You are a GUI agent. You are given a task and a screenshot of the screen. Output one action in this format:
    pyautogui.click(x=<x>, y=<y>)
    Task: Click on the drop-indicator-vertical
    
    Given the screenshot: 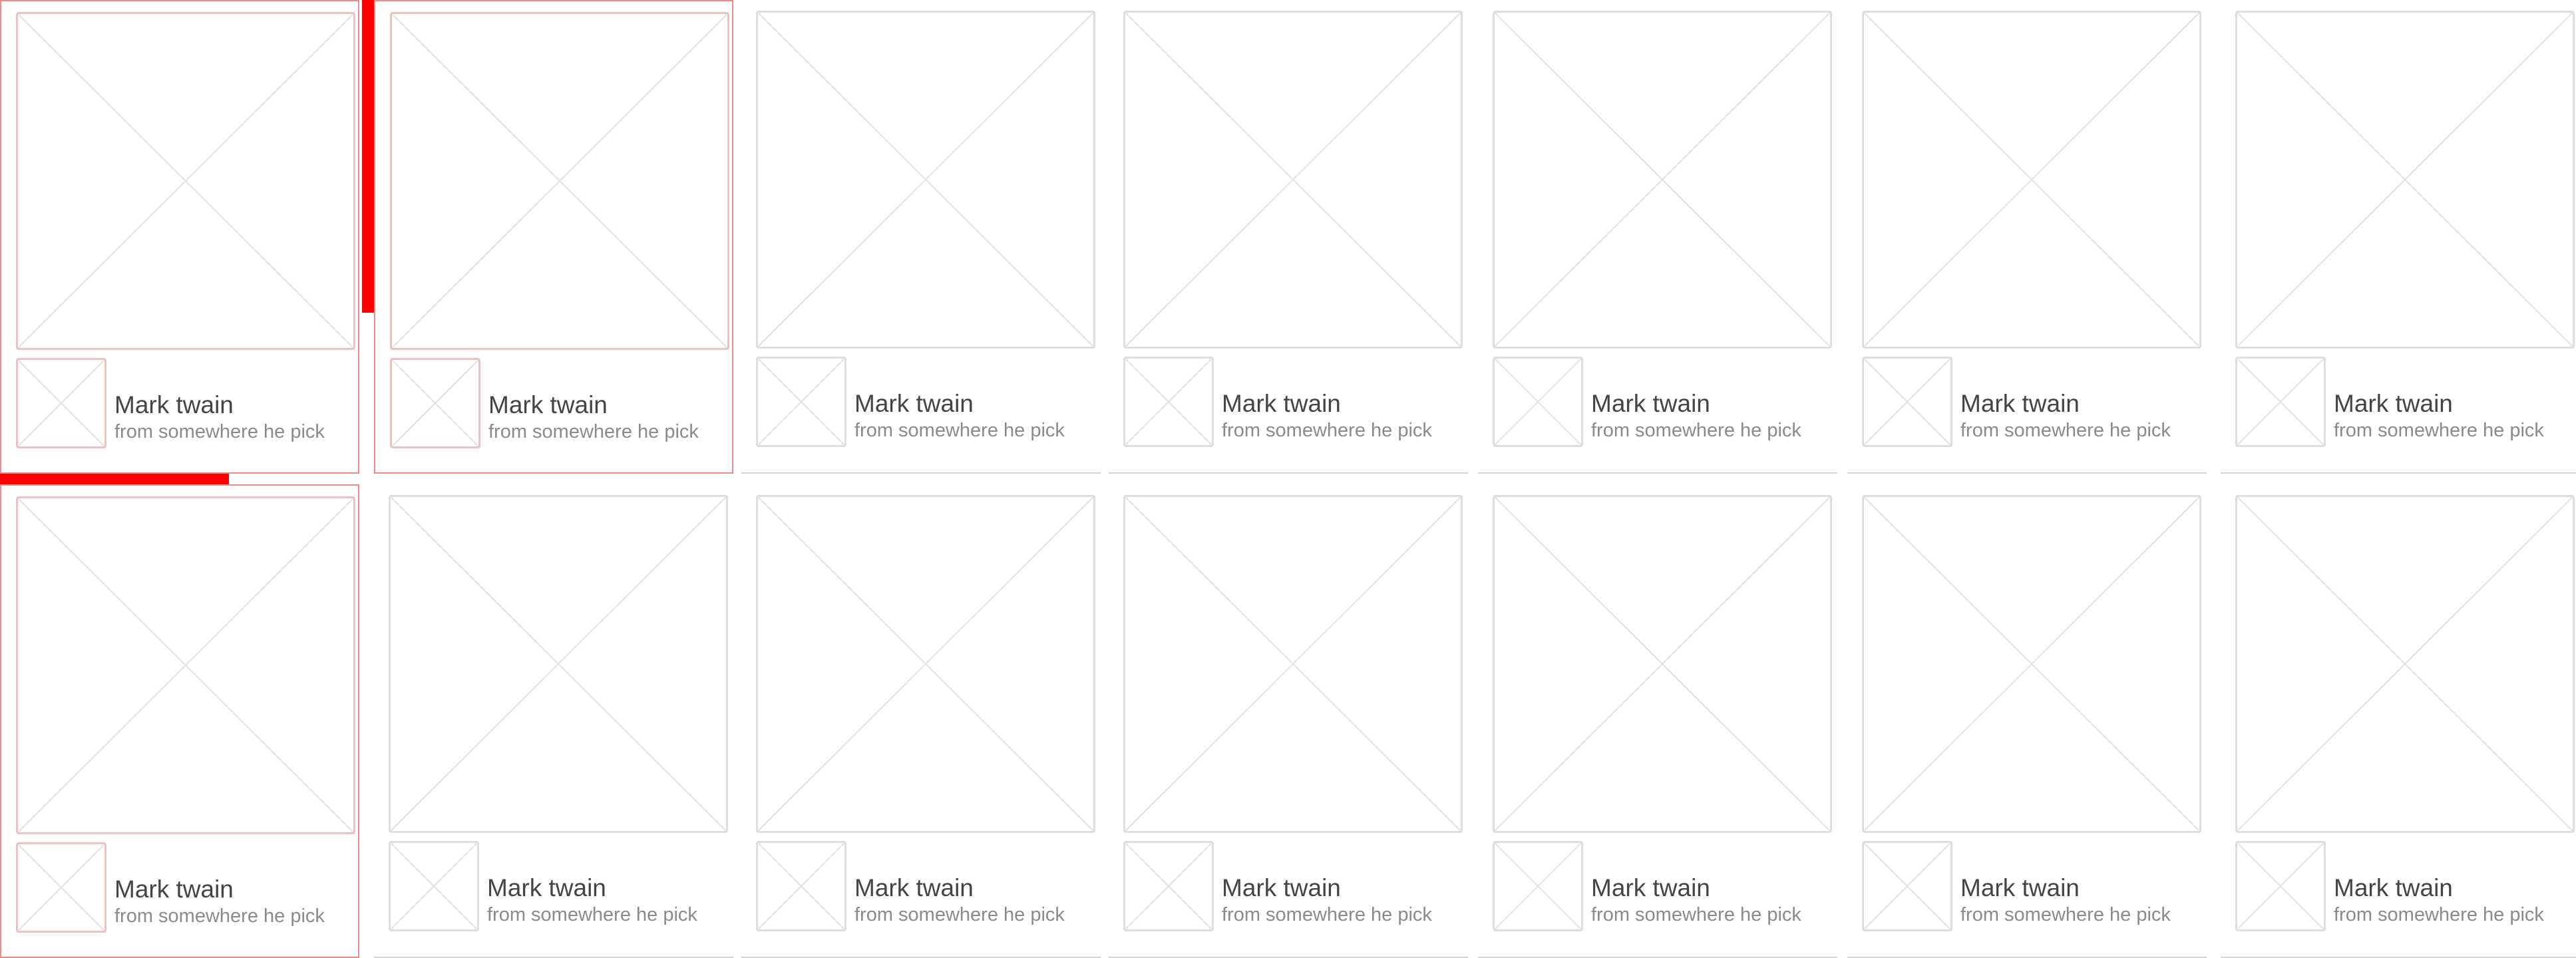 What is the action you would take?
    pyautogui.click(x=368, y=156)
    